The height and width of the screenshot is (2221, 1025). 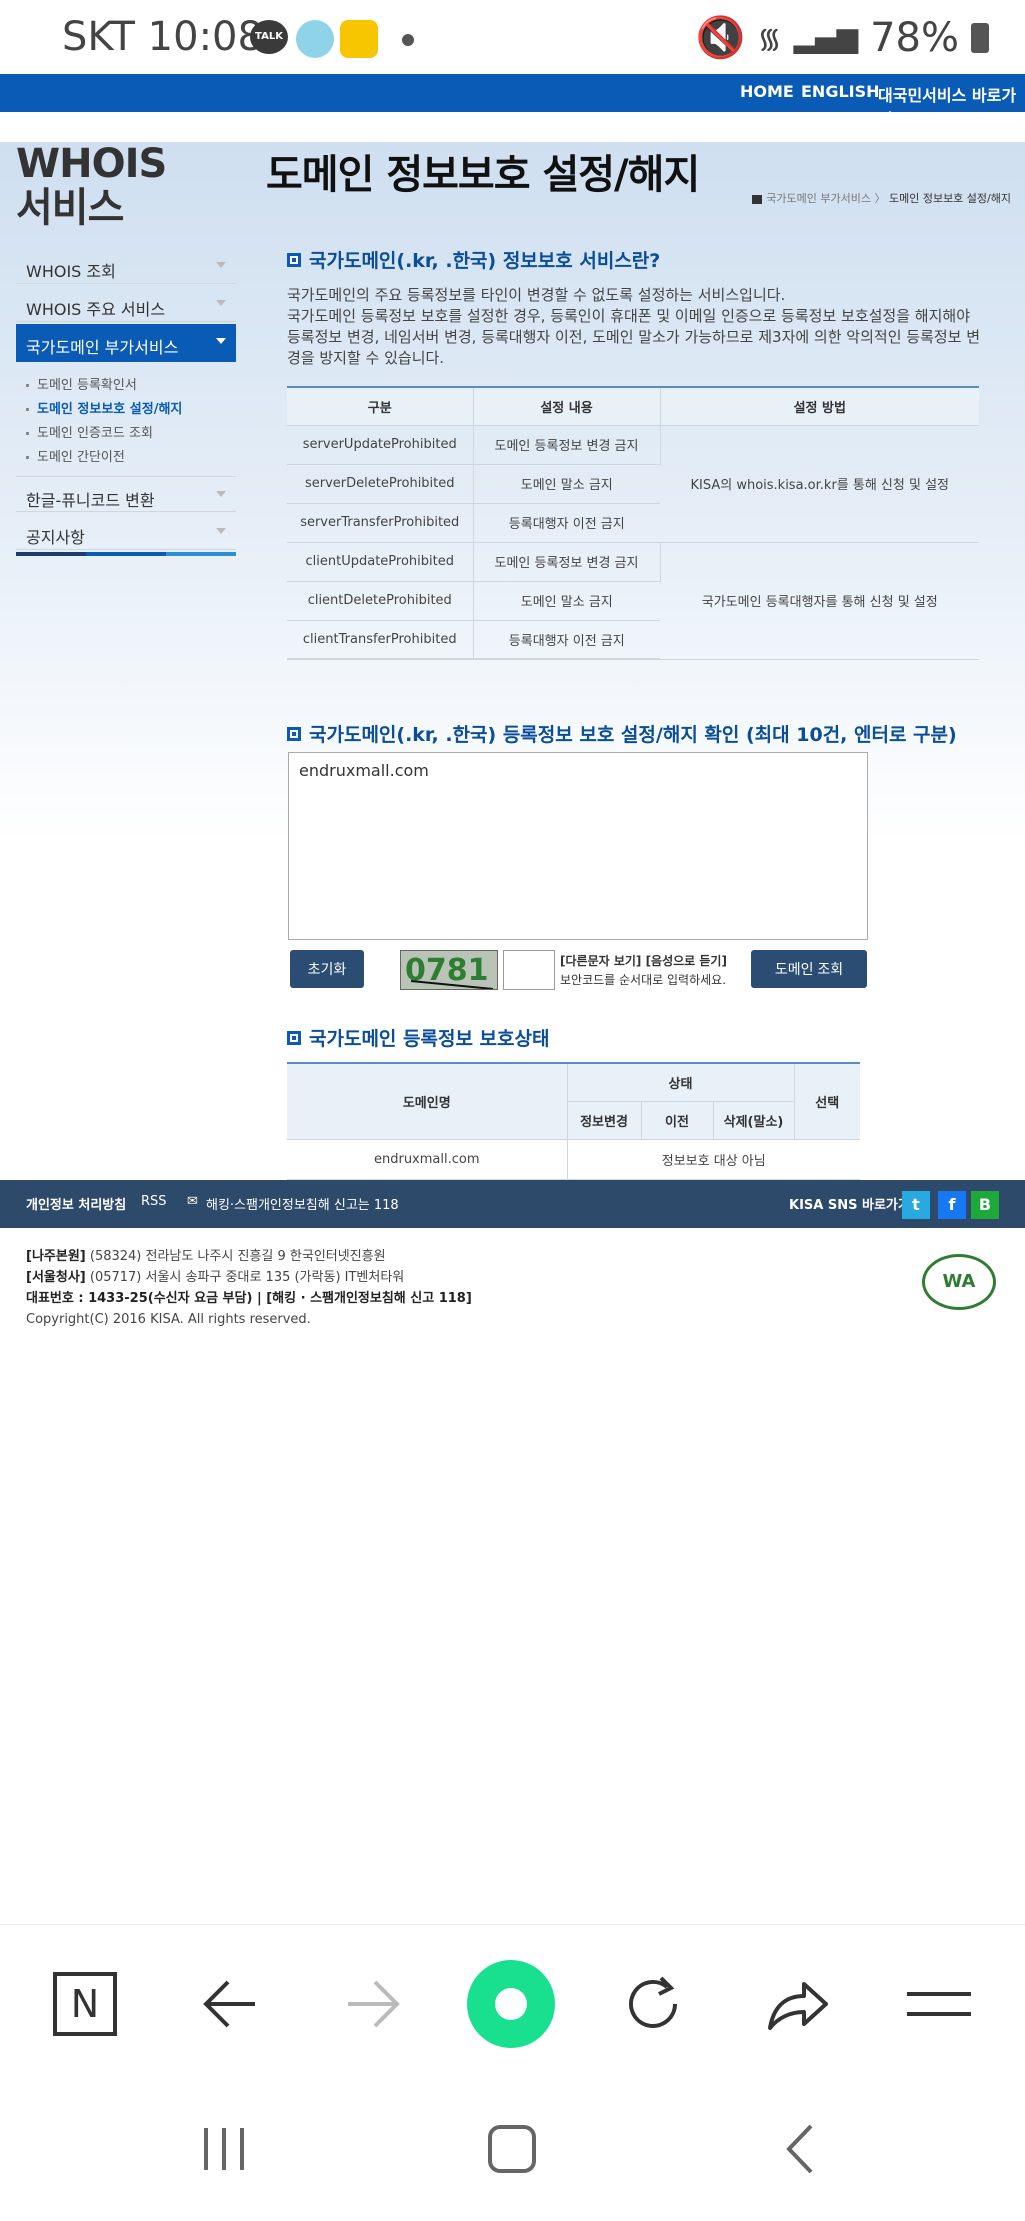 I want to click on wifi-icon: ᯾, so click(x=769, y=38).